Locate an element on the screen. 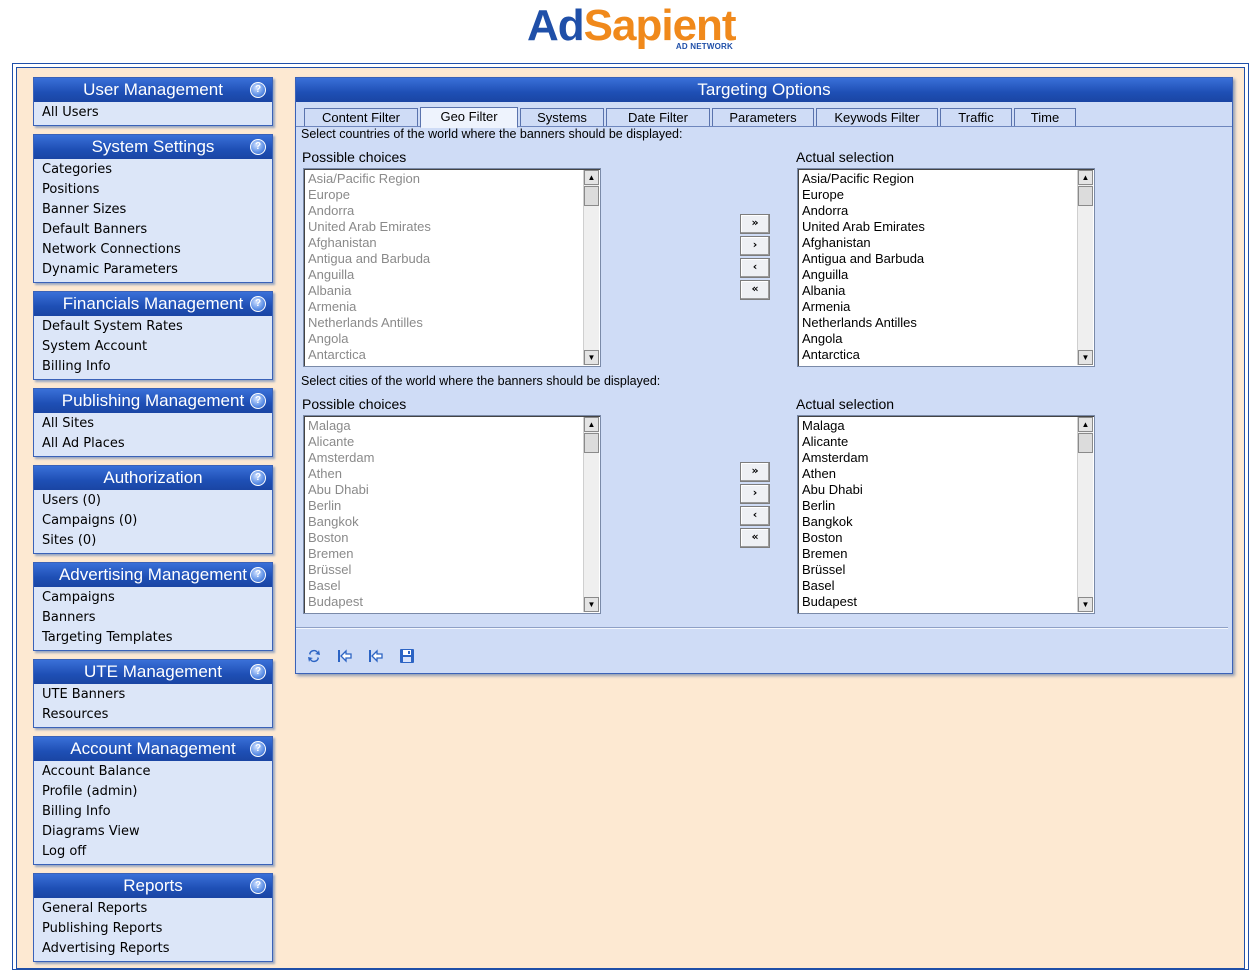 This screenshot has height=970, width=1260. menu-item-banners: Banners is located at coordinates (153, 618).